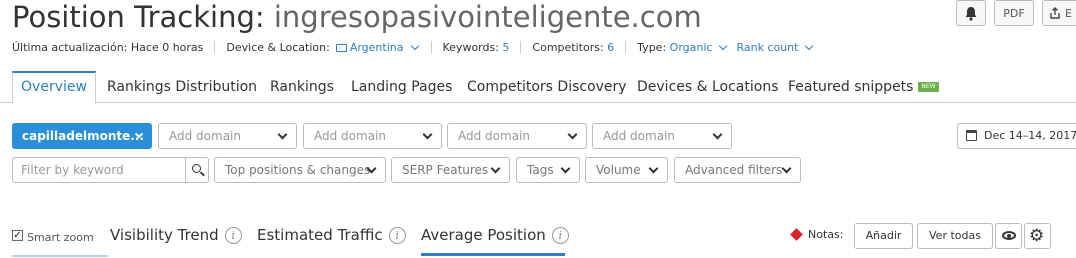 This screenshot has width=1076, height=258. I want to click on visibility-trend-label: Visibility Trend, so click(164, 235).